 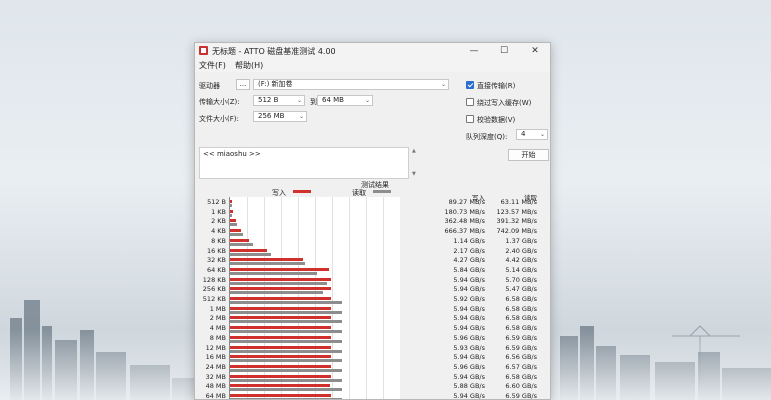 I want to click on transfer-size-tick: 32 MB, so click(x=215, y=376).